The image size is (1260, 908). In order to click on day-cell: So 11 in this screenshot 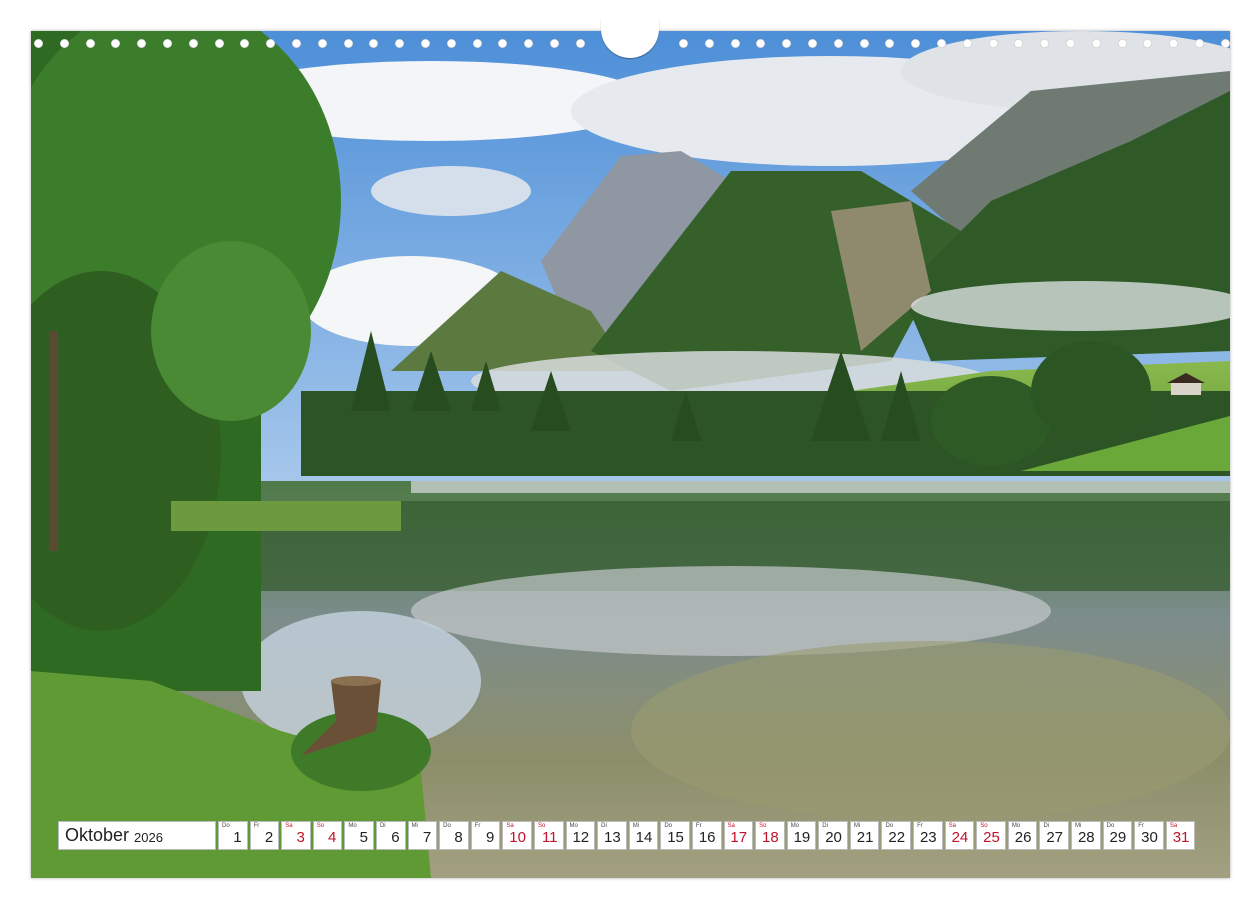, I will do `click(548, 835)`.